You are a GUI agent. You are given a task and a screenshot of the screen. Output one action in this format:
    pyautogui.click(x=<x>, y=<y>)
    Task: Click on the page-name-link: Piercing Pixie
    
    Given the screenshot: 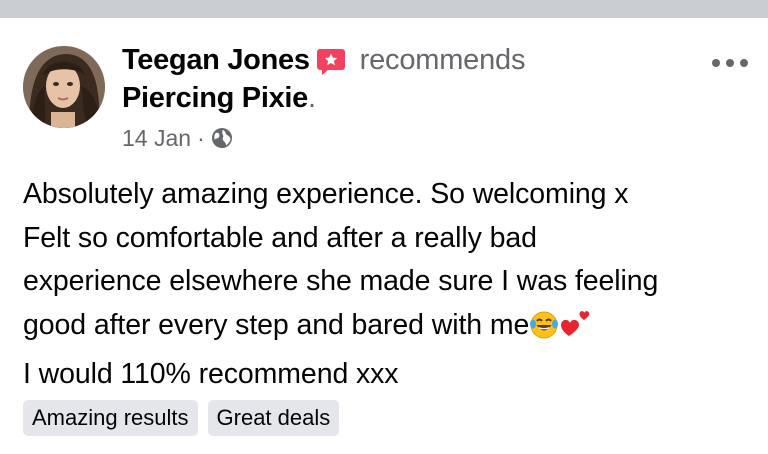 What is the action you would take?
    pyautogui.click(x=215, y=98)
    